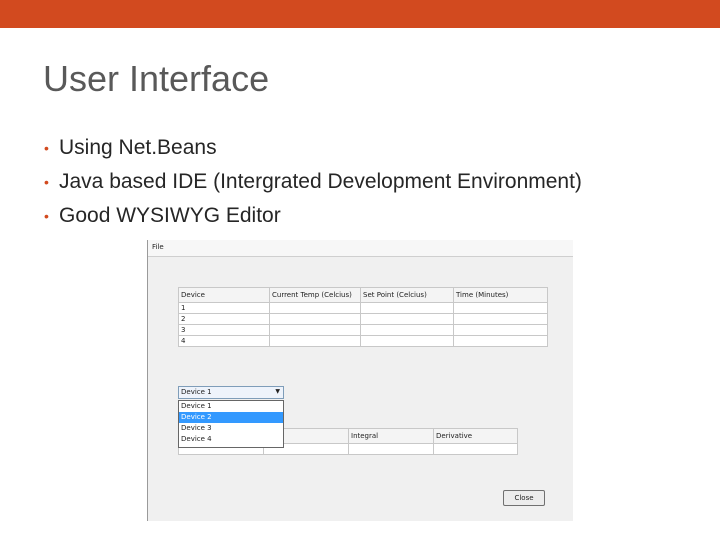 The height and width of the screenshot is (540, 720). I want to click on column-header: Device, so click(224, 295).